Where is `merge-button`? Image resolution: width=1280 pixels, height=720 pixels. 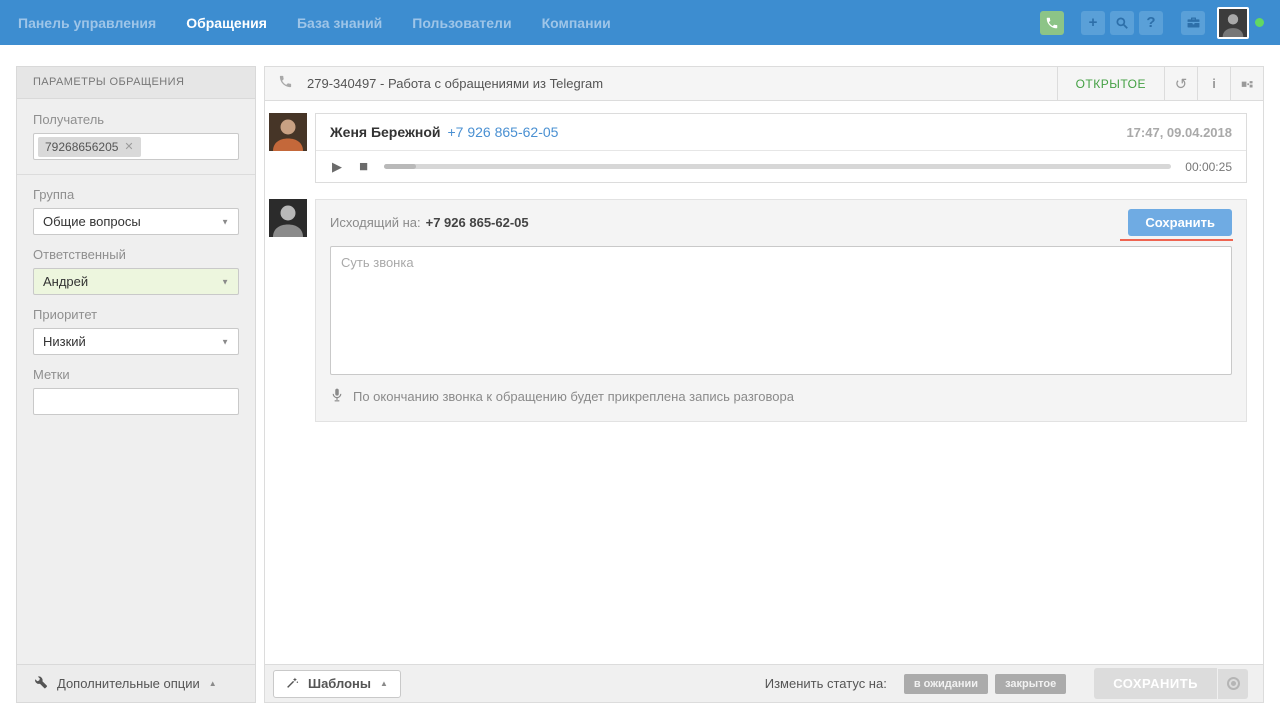 merge-button is located at coordinates (1246, 83).